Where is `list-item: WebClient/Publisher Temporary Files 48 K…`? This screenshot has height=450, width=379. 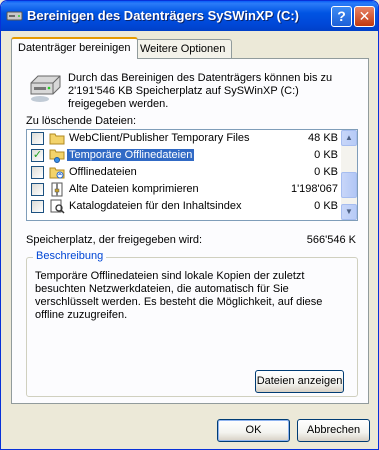
list-item: WebClient/Publisher Temporary Files 48 K… is located at coordinates (184, 138).